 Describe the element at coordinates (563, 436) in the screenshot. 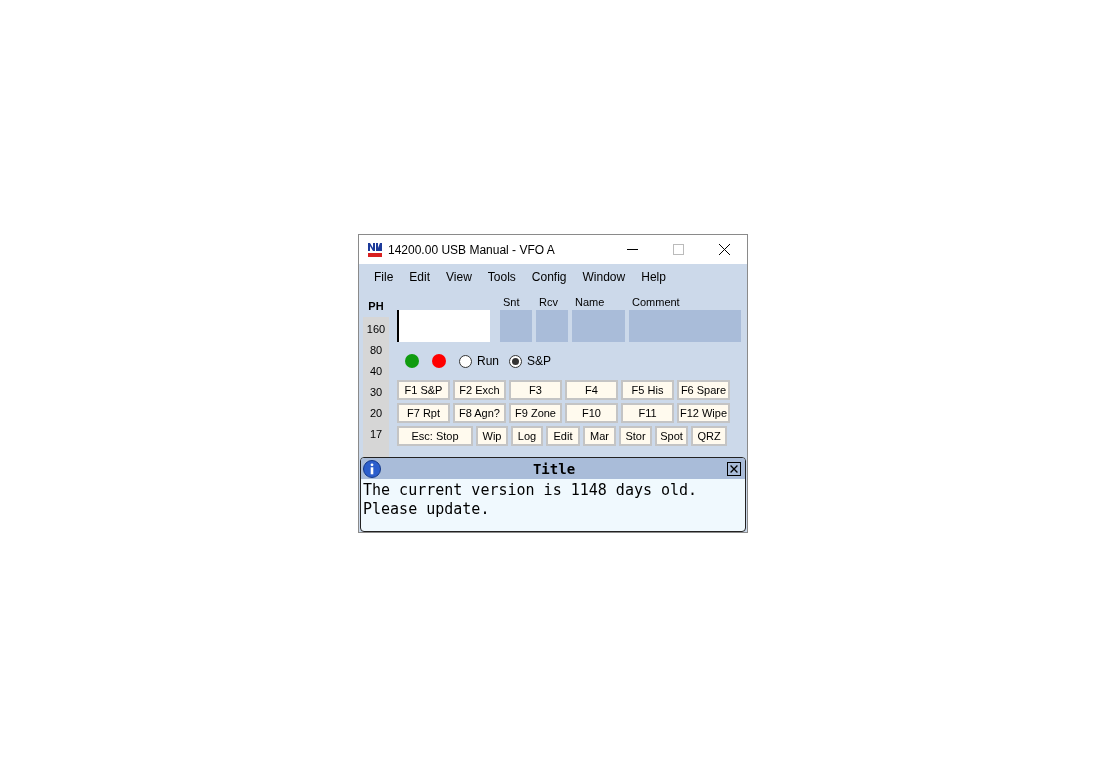

I see `function-key-button: Edit` at that location.